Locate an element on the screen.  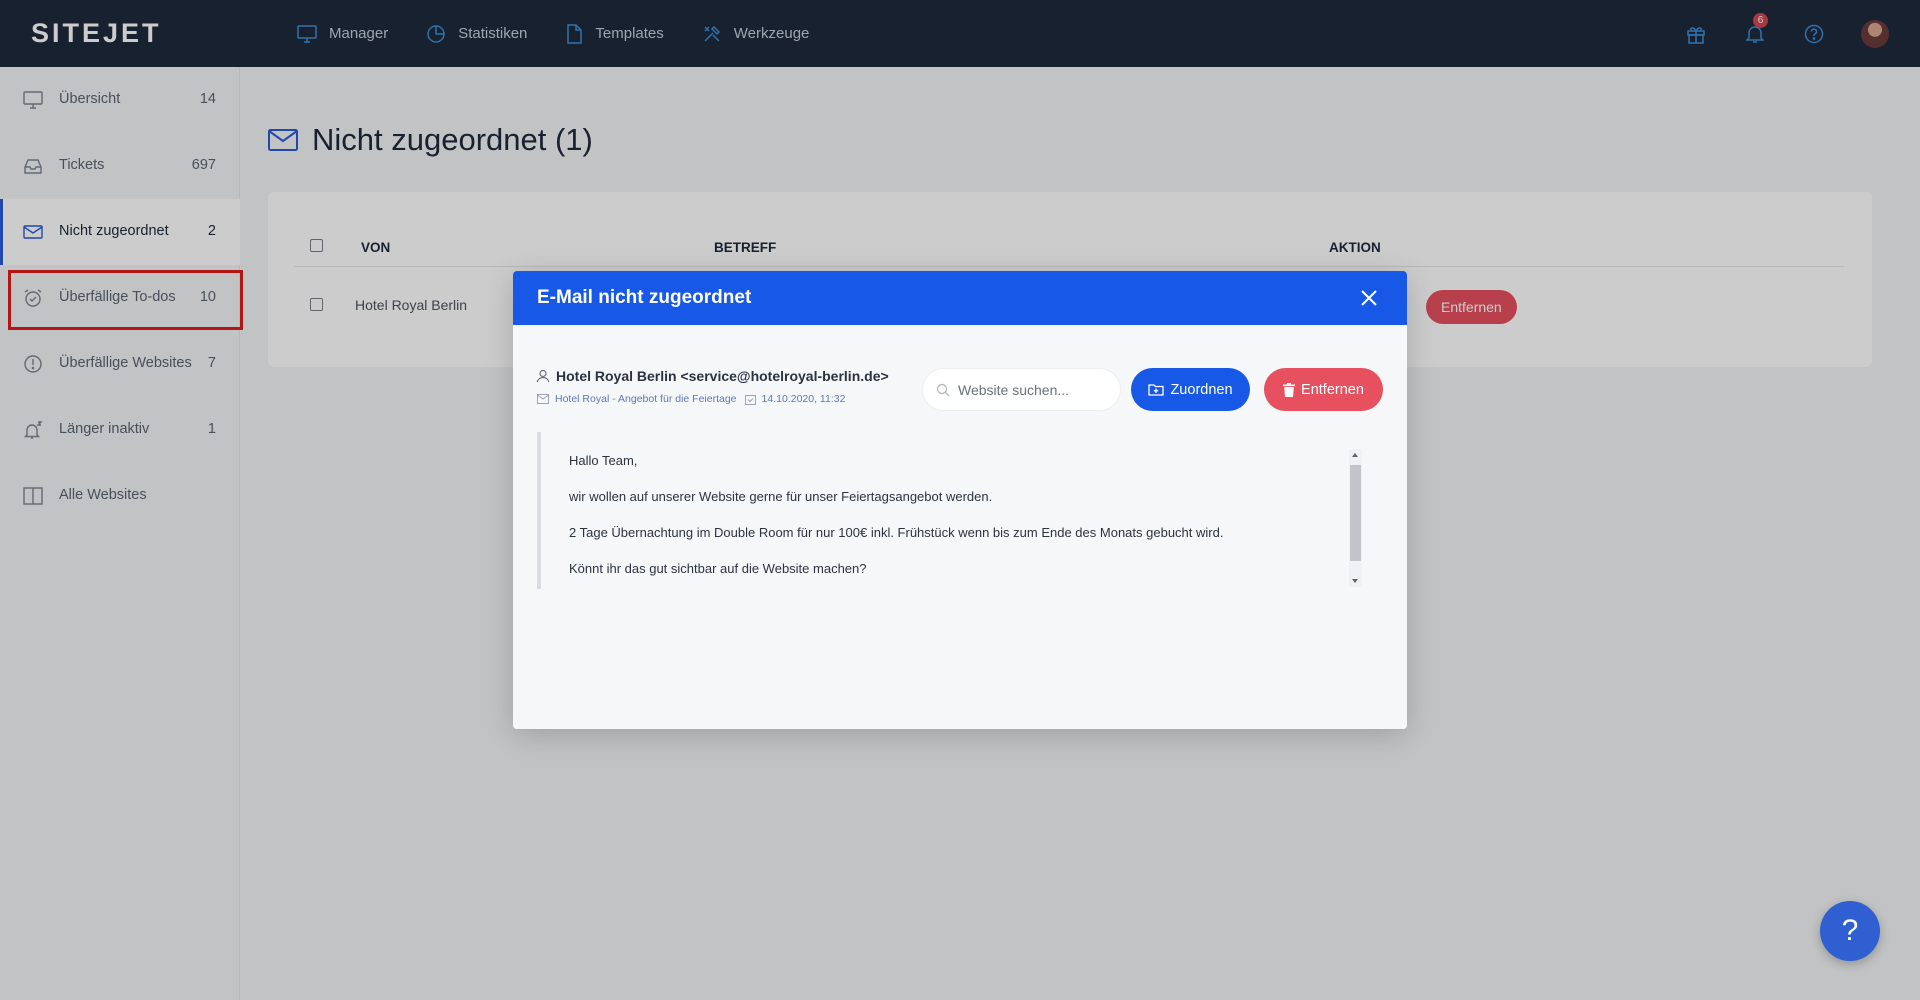
email-paragraph: Hallo Team, is located at coordinates (603, 460).